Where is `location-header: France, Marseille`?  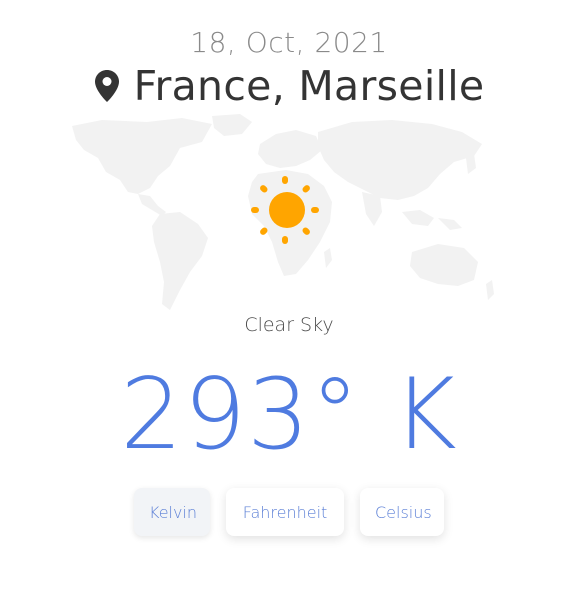 location-header: France, Marseille is located at coordinates (289, 86).